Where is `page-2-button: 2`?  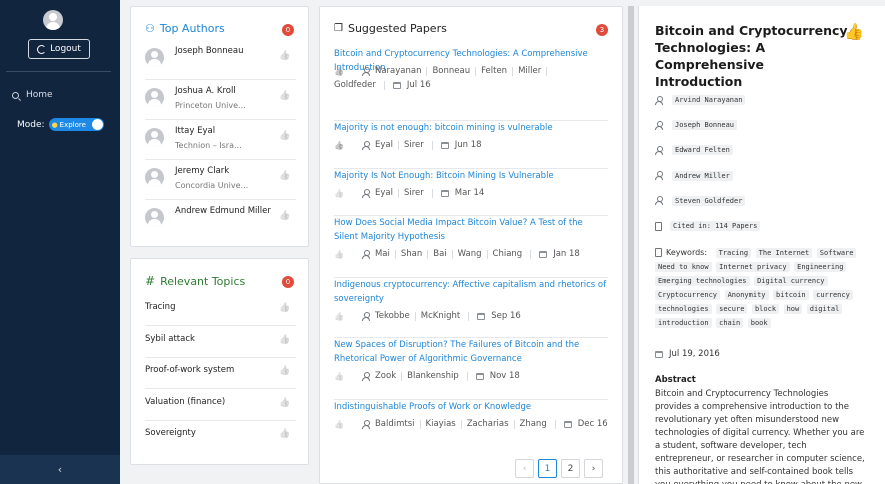 page-2-button: 2 is located at coordinates (570, 468).